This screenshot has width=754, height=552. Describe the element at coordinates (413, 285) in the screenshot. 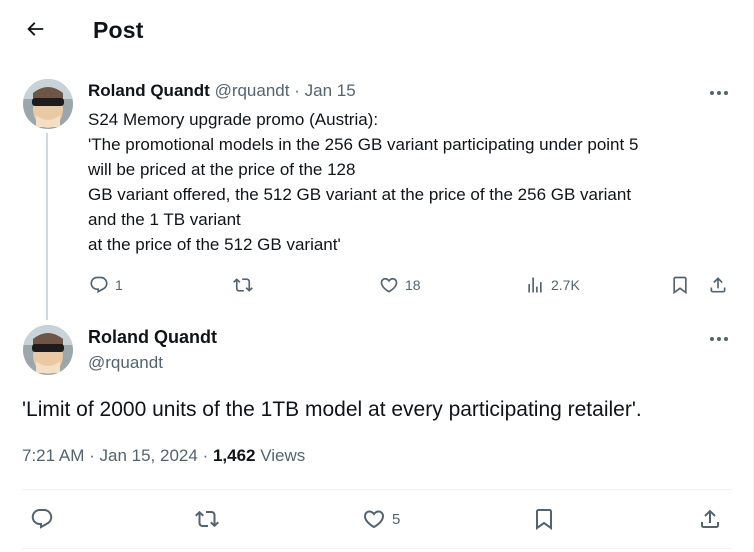

I see `like-count: 18` at that location.